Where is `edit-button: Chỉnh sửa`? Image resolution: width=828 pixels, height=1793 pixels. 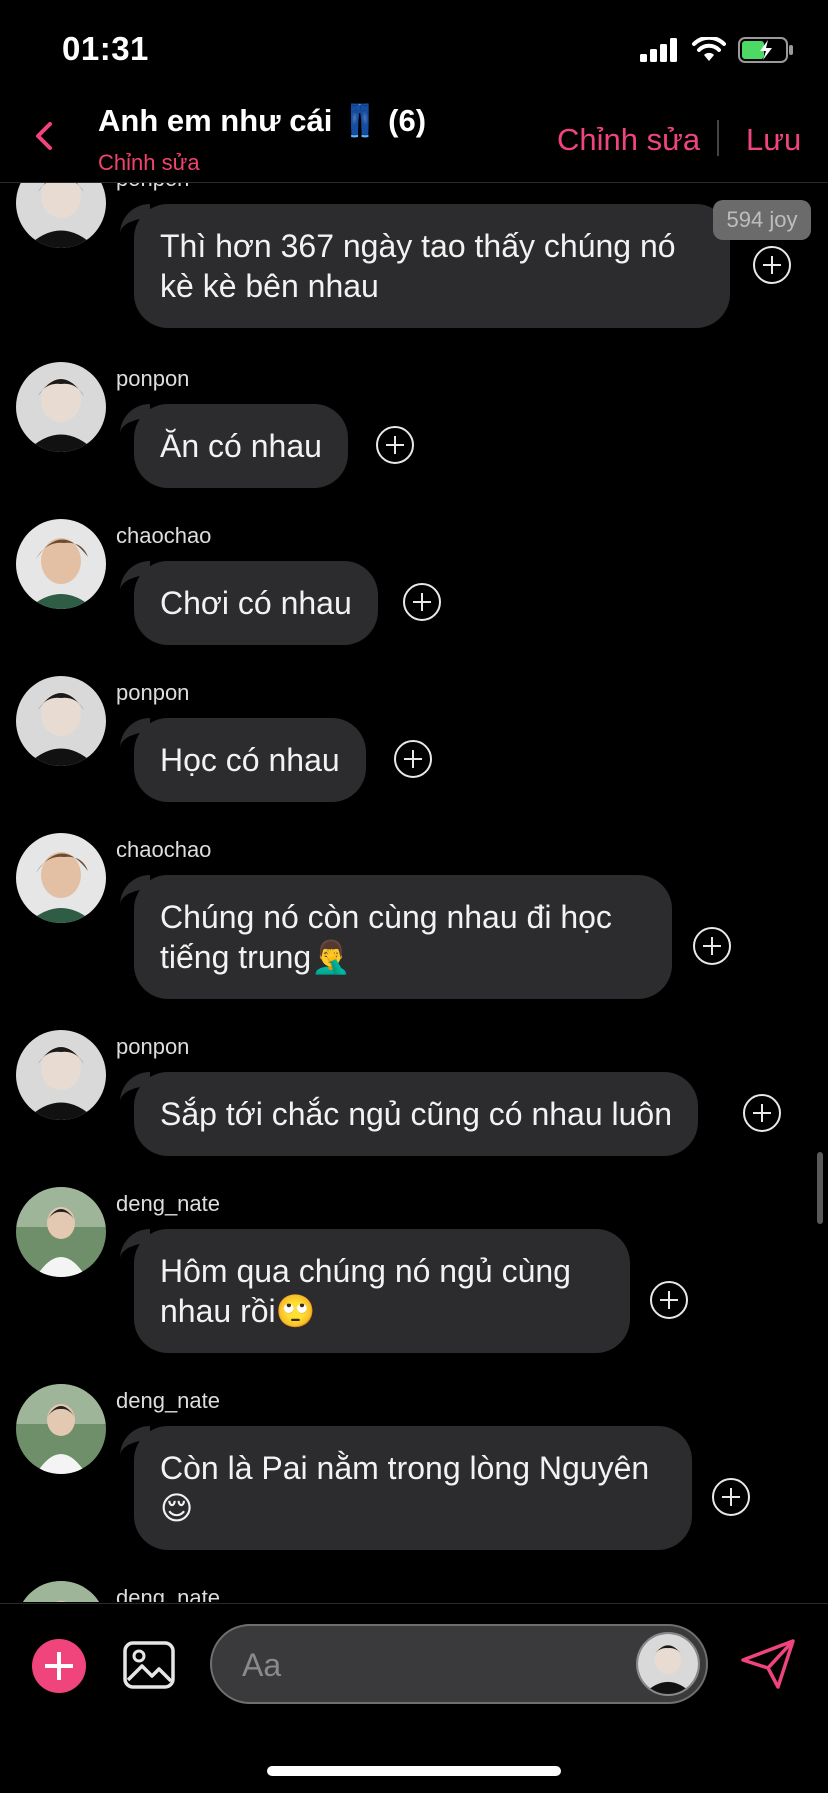 edit-button: Chỉnh sửa is located at coordinates (628, 140).